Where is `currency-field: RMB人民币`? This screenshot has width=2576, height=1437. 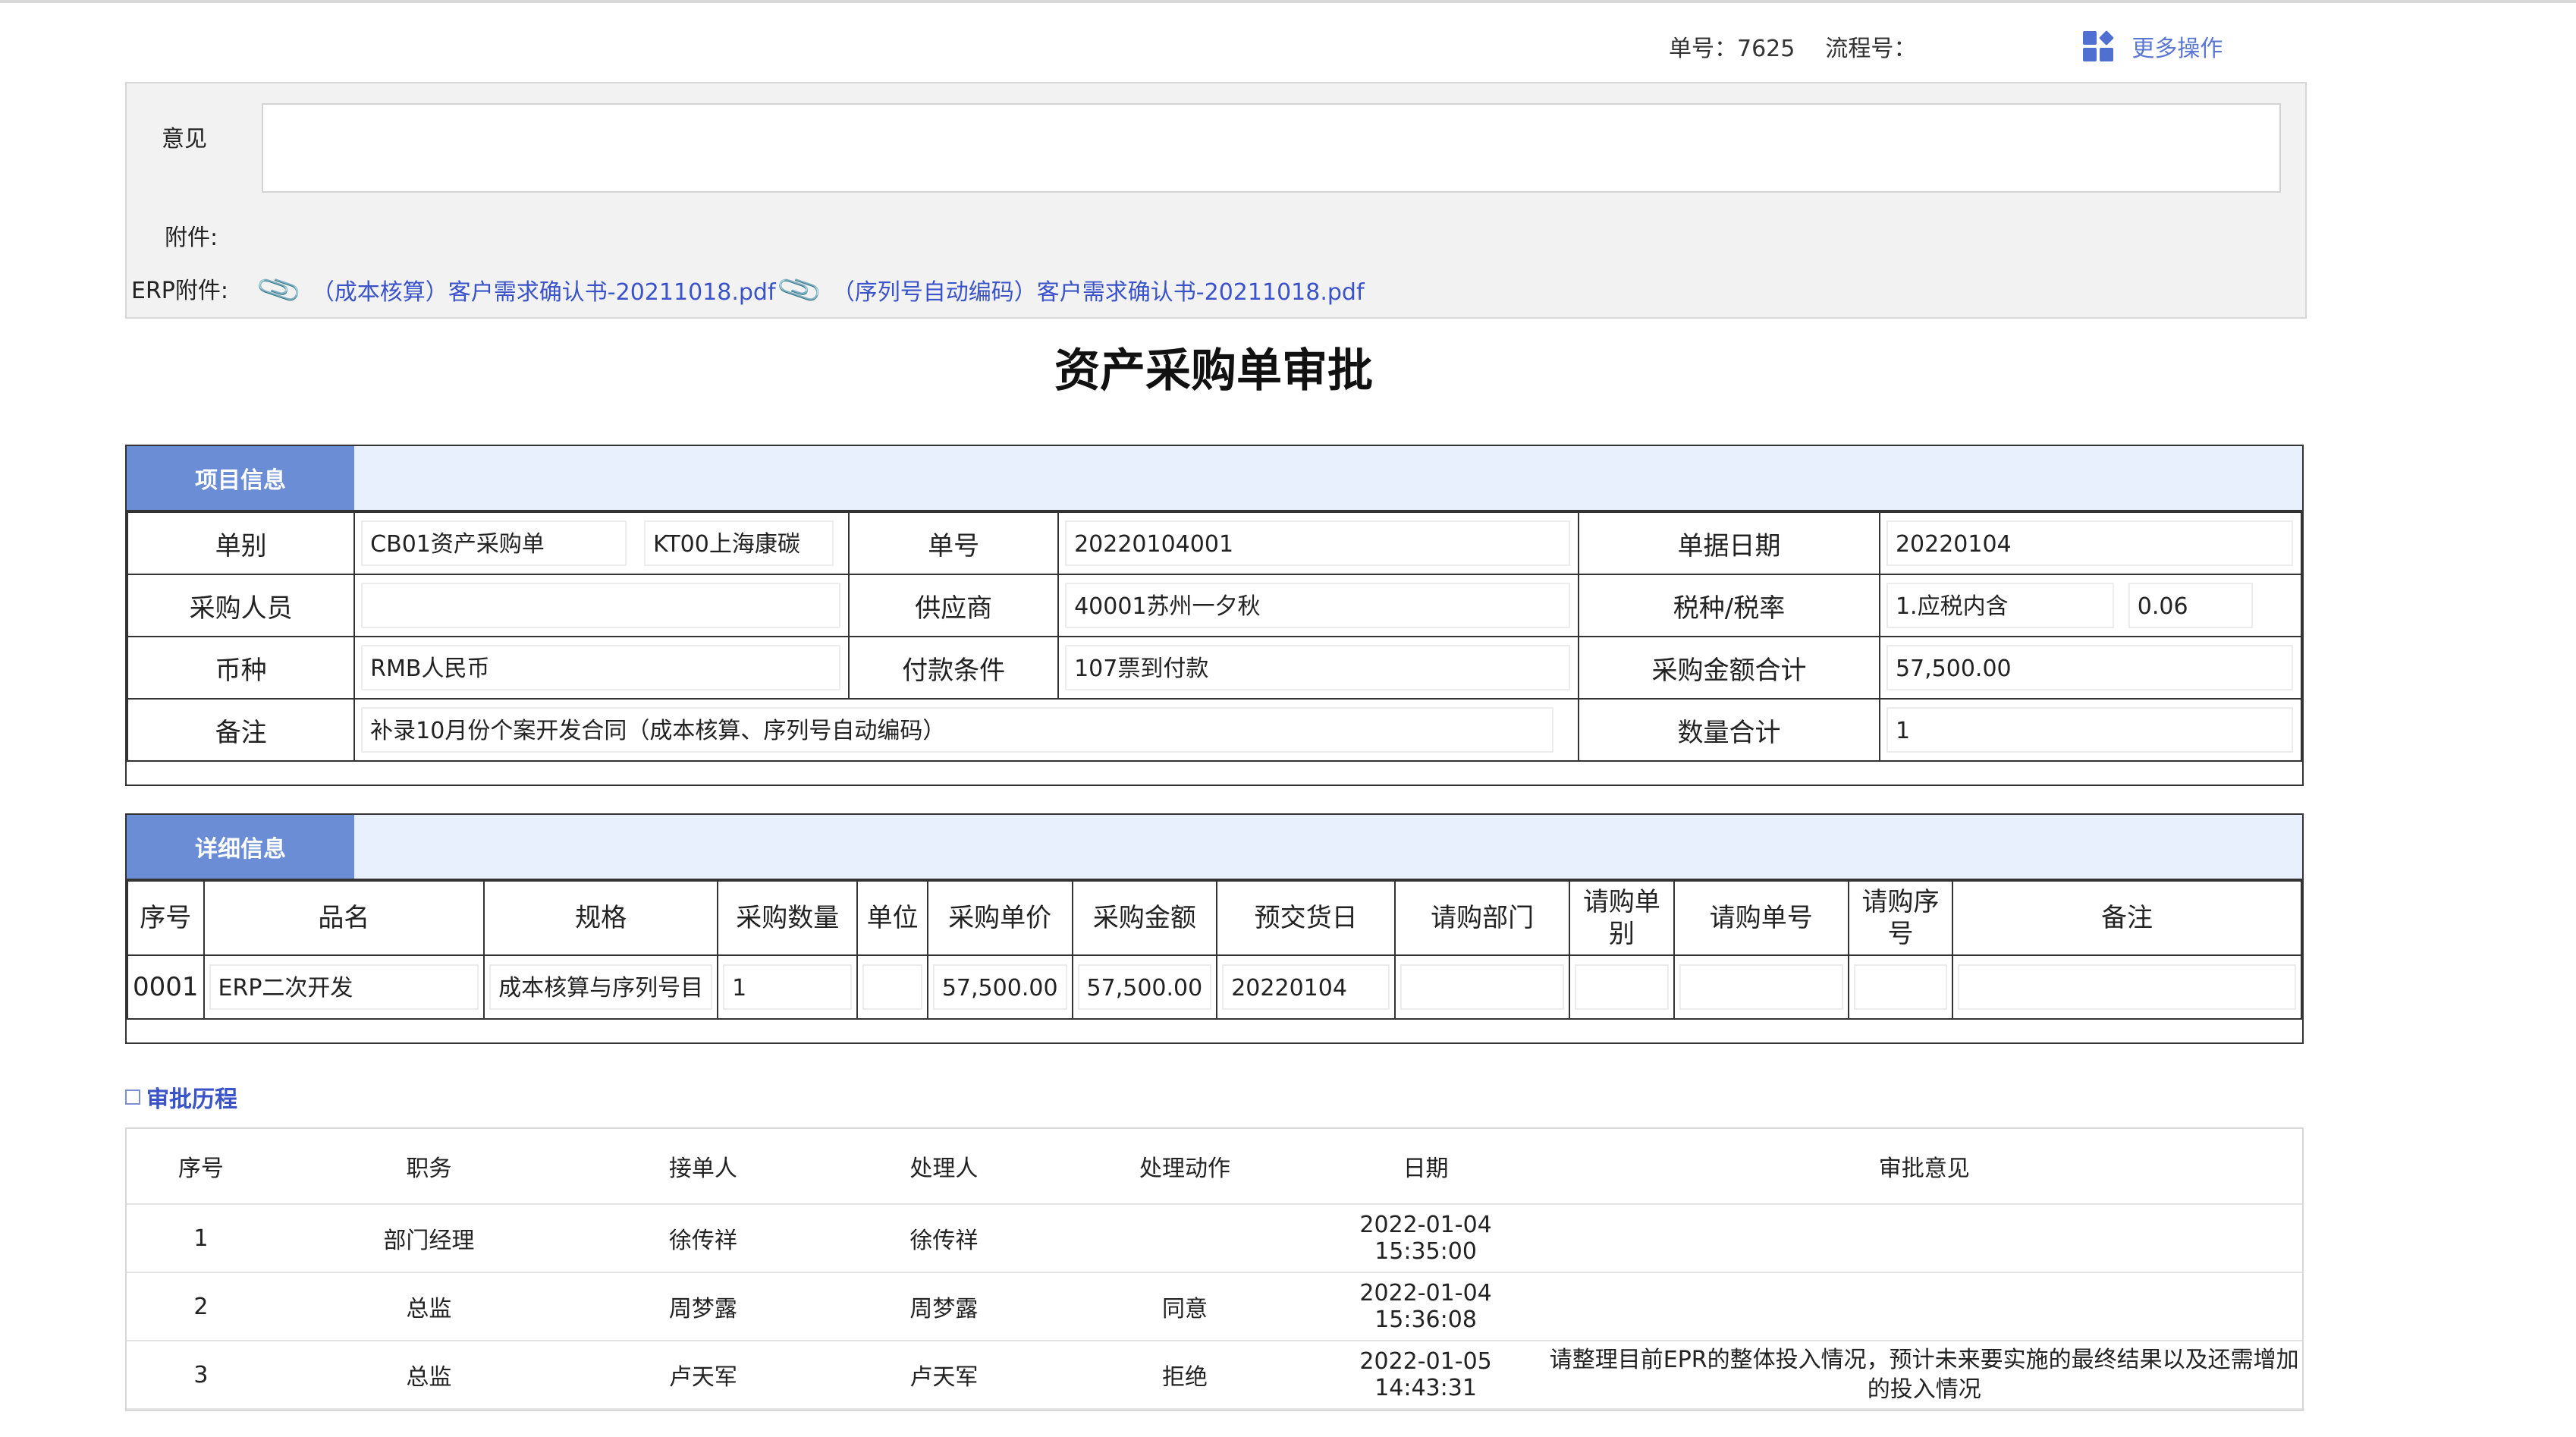 currency-field: RMB人民币 is located at coordinates (601, 667).